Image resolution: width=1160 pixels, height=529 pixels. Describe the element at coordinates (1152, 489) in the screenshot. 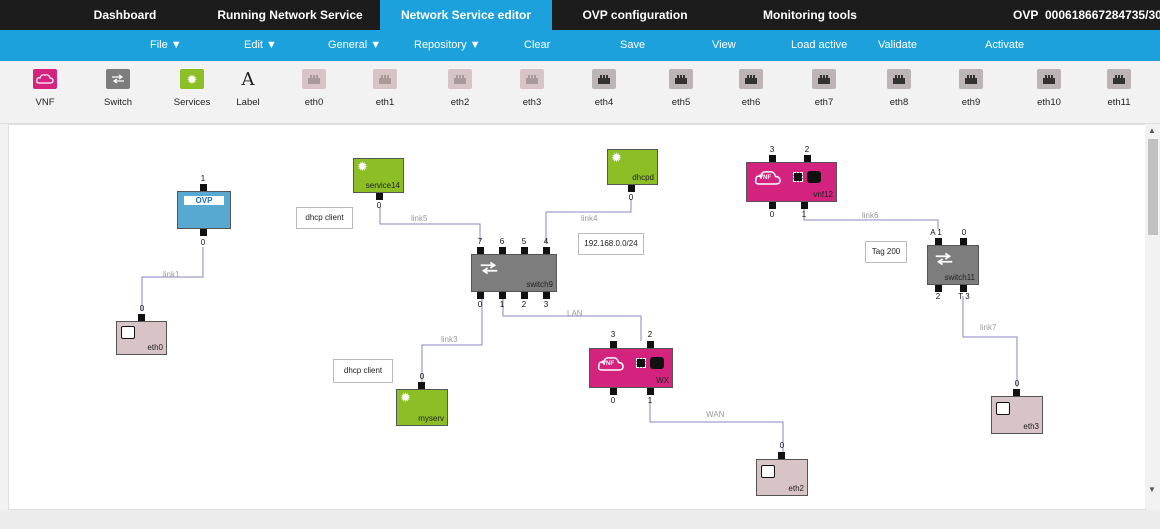

I see `scroll-down-icon: ▼` at that location.